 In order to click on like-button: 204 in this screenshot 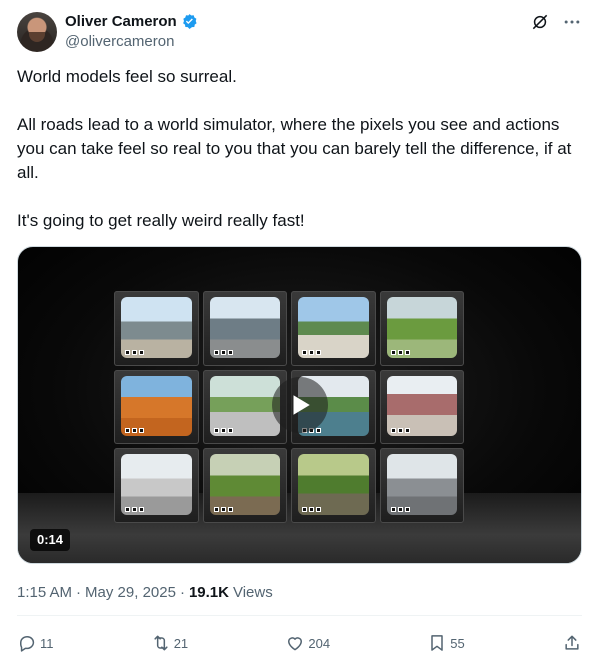, I will do `click(307, 643)`.